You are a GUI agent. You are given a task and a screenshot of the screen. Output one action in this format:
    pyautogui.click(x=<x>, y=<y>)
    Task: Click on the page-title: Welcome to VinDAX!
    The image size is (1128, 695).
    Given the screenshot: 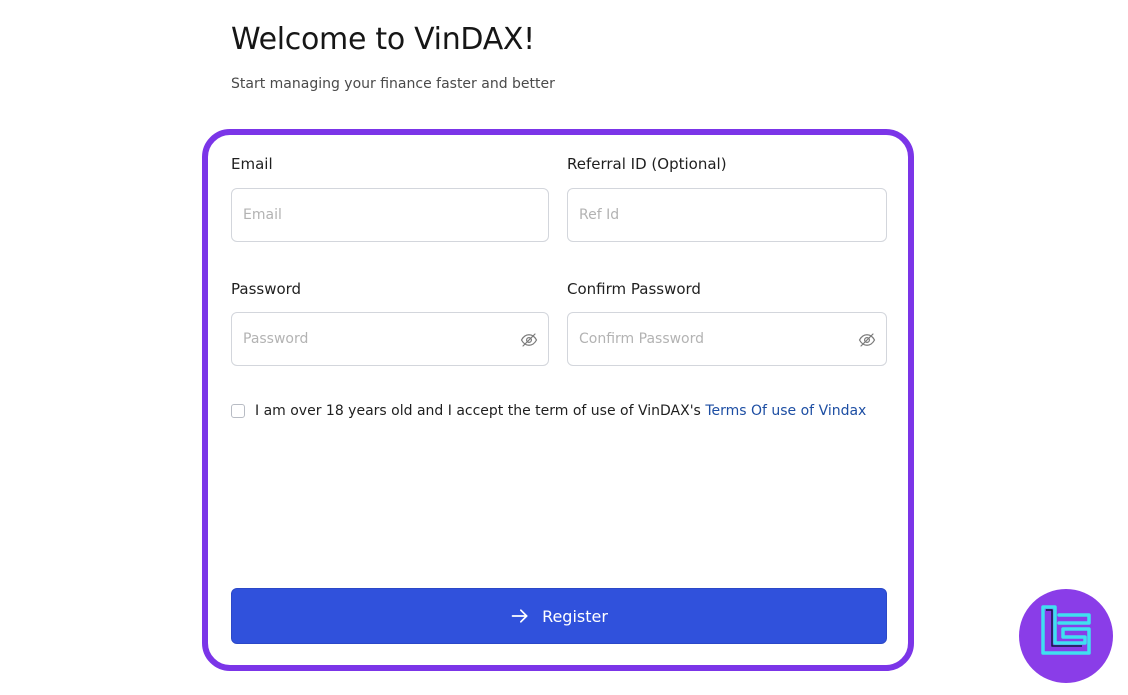 What is the action you would take?
    pyautogui.click(x=383, y=39)
    